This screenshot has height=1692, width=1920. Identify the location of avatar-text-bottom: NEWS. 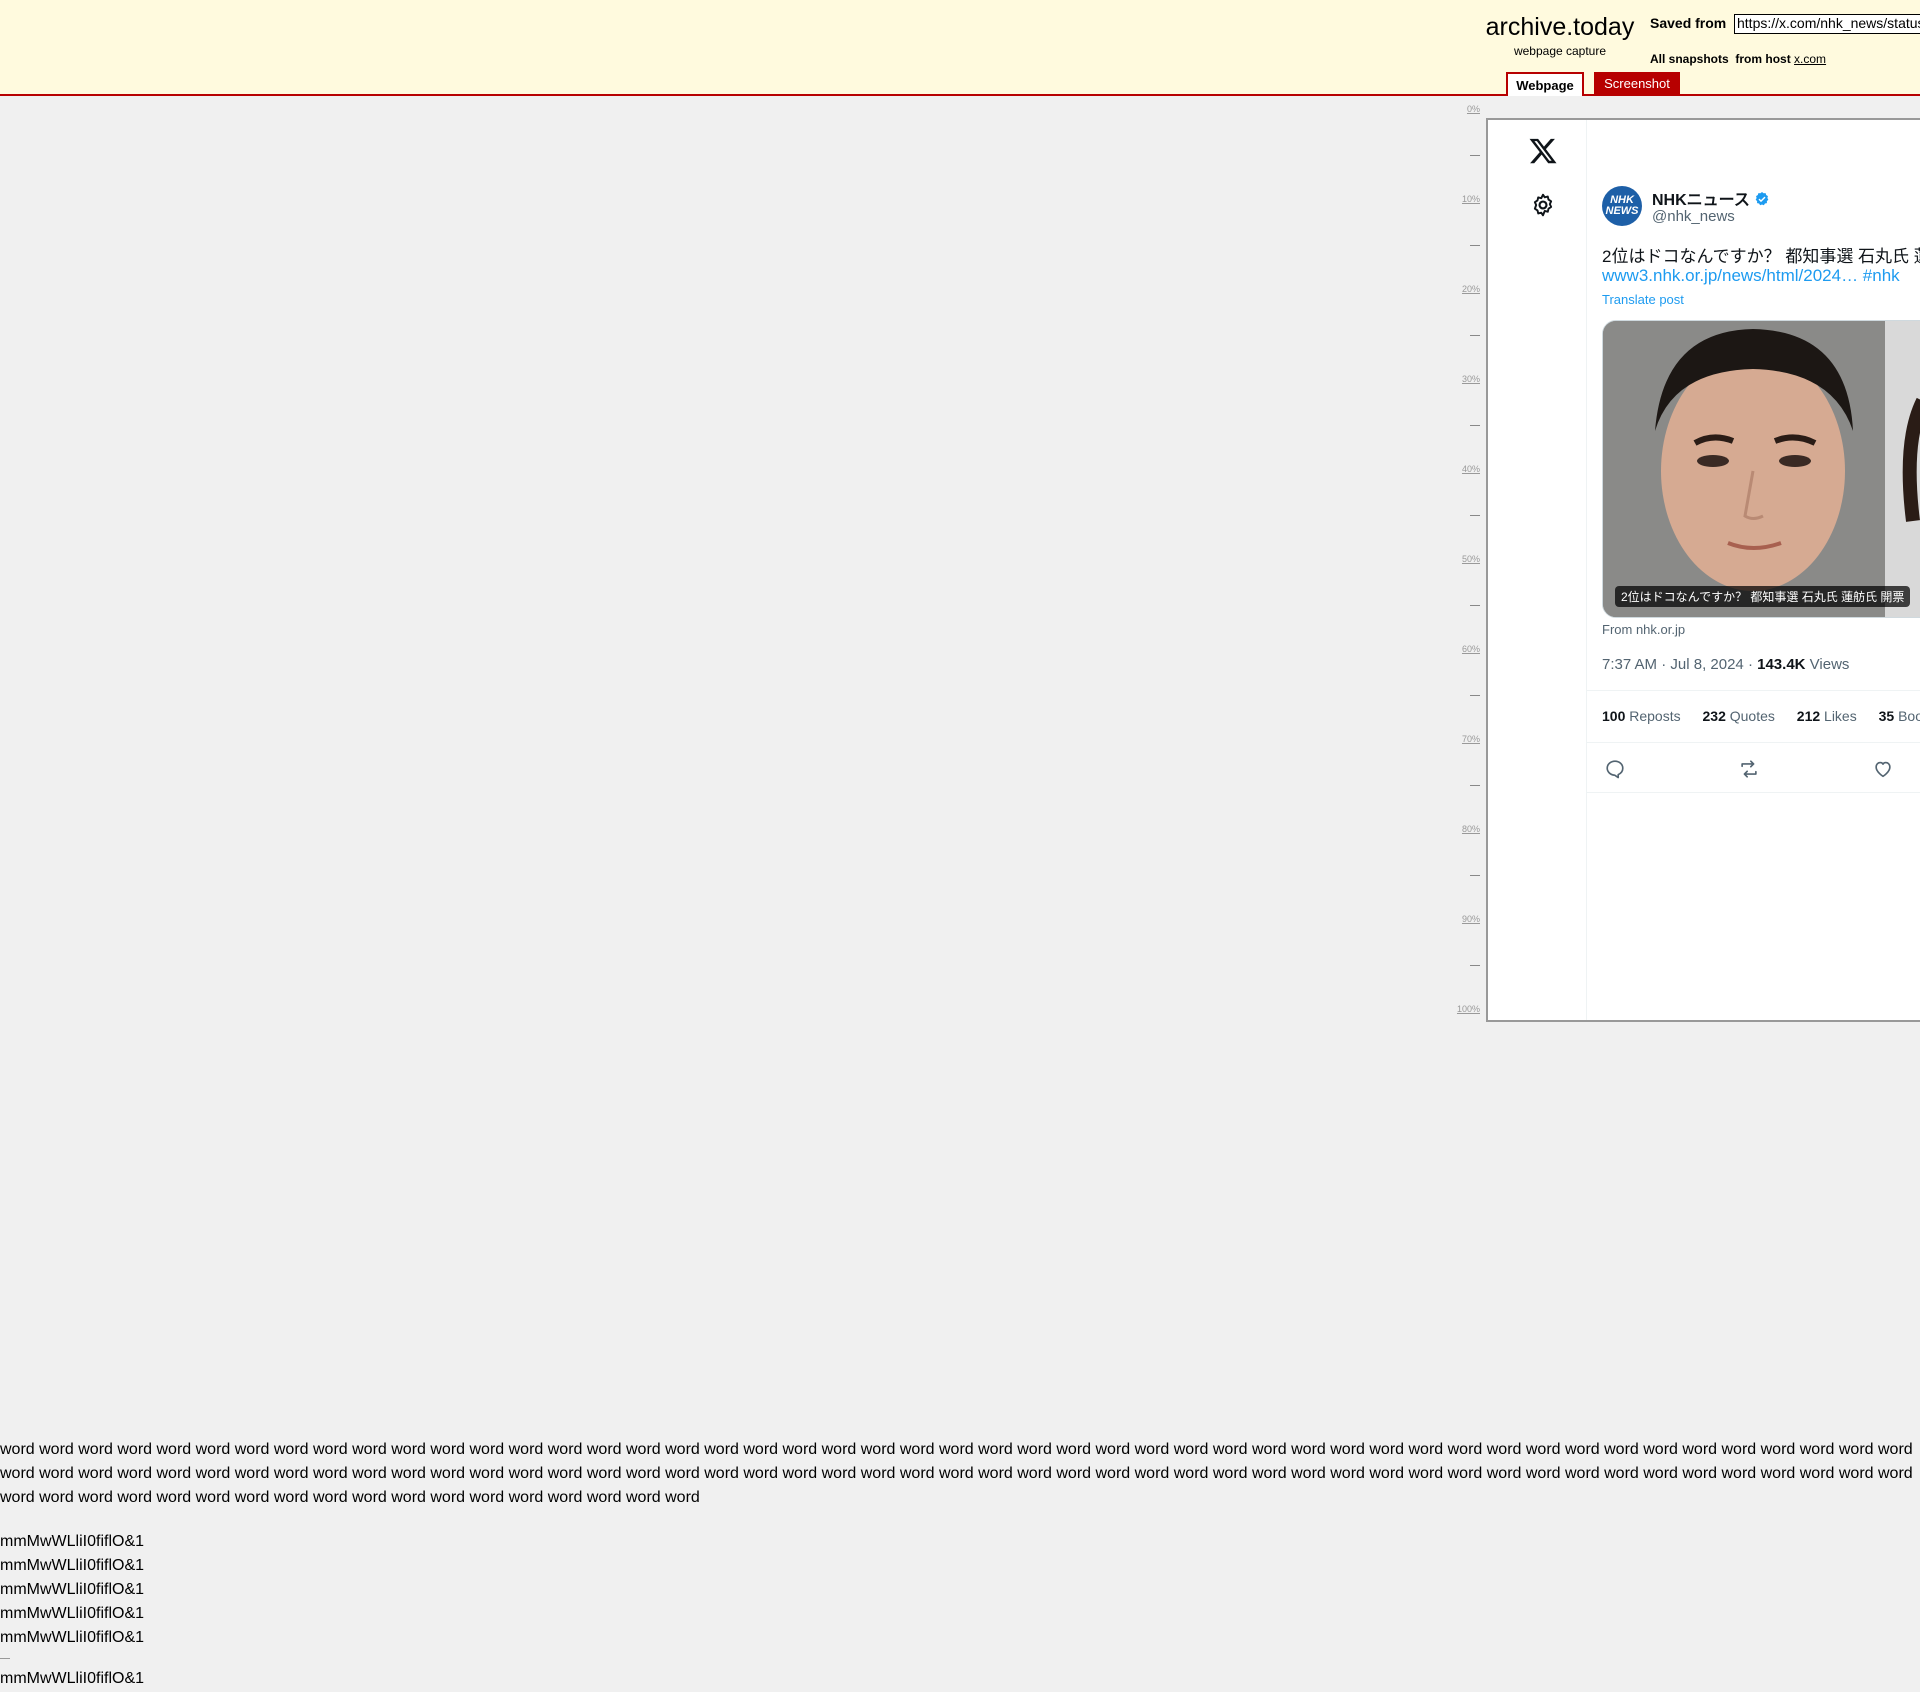
(1622, 211).